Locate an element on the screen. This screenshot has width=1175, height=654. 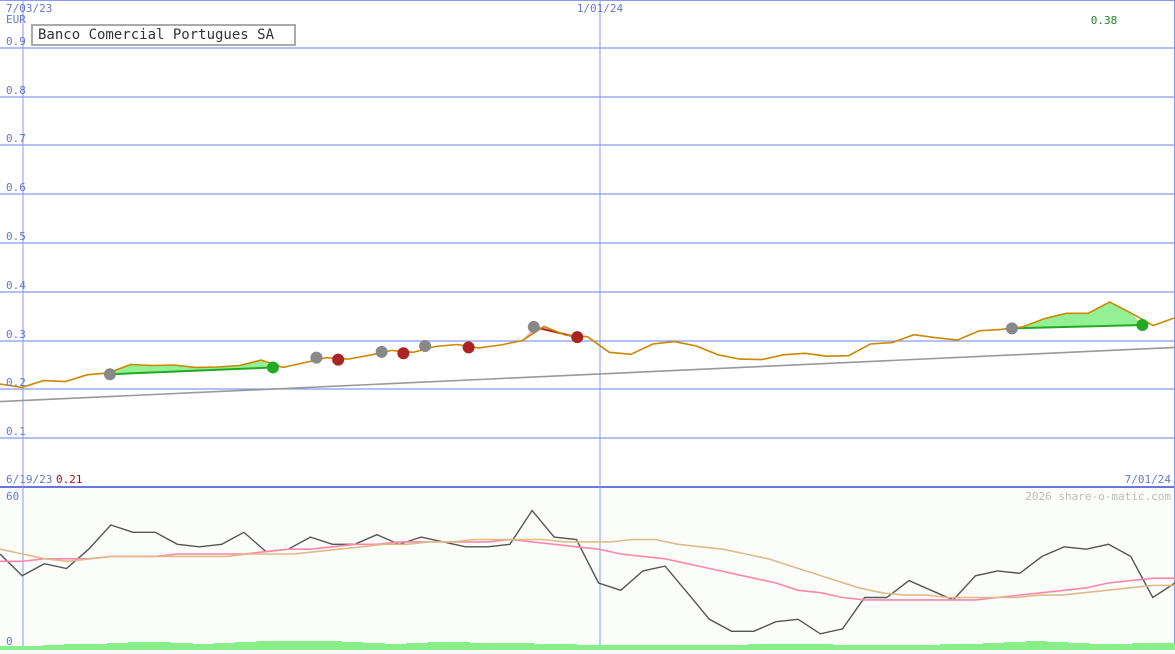
y-tick-label: 0.2 is located at coordinates (16, 382).